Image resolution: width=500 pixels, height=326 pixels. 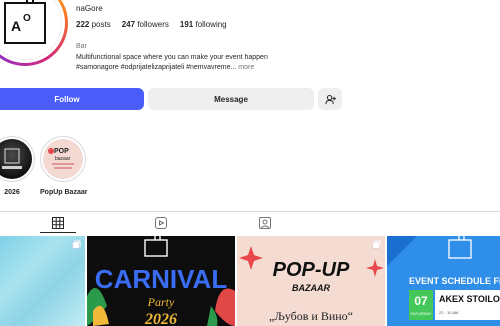 What do you see at coordinates (231, 99) in the screenshot?
I see `message-button: Message` at bounding box center [231, 99].